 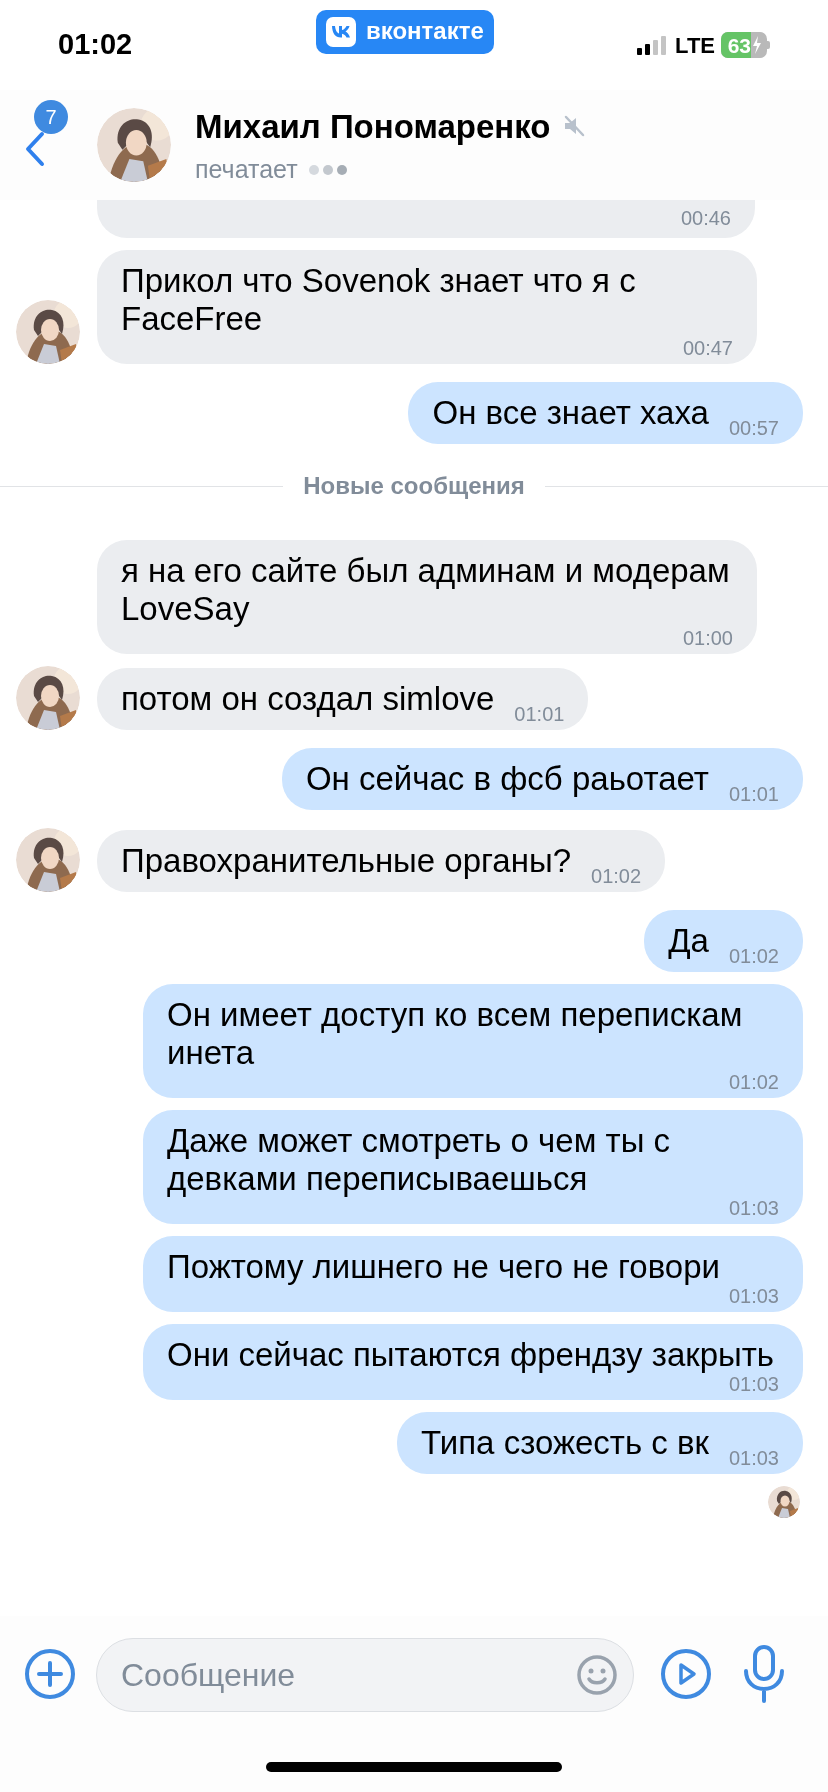 I want to click on app-badge-label: вконтакте, so click(x=425, y=32).